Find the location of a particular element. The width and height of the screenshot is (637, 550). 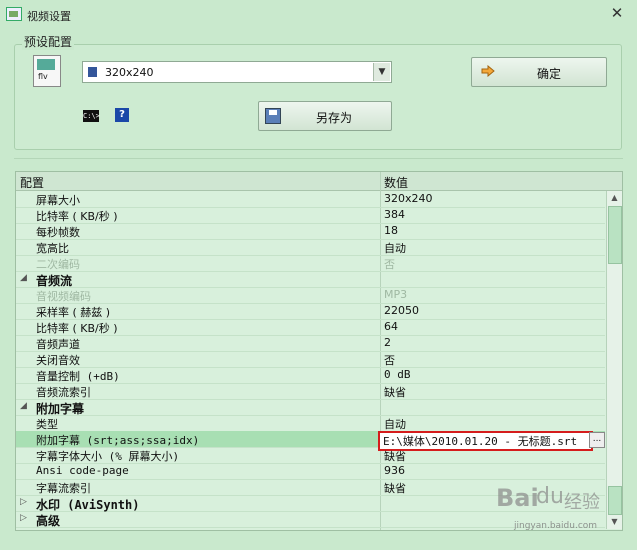

category-row-subtitles: ◢ 附加字幕 is located at coordinates (310, 407).